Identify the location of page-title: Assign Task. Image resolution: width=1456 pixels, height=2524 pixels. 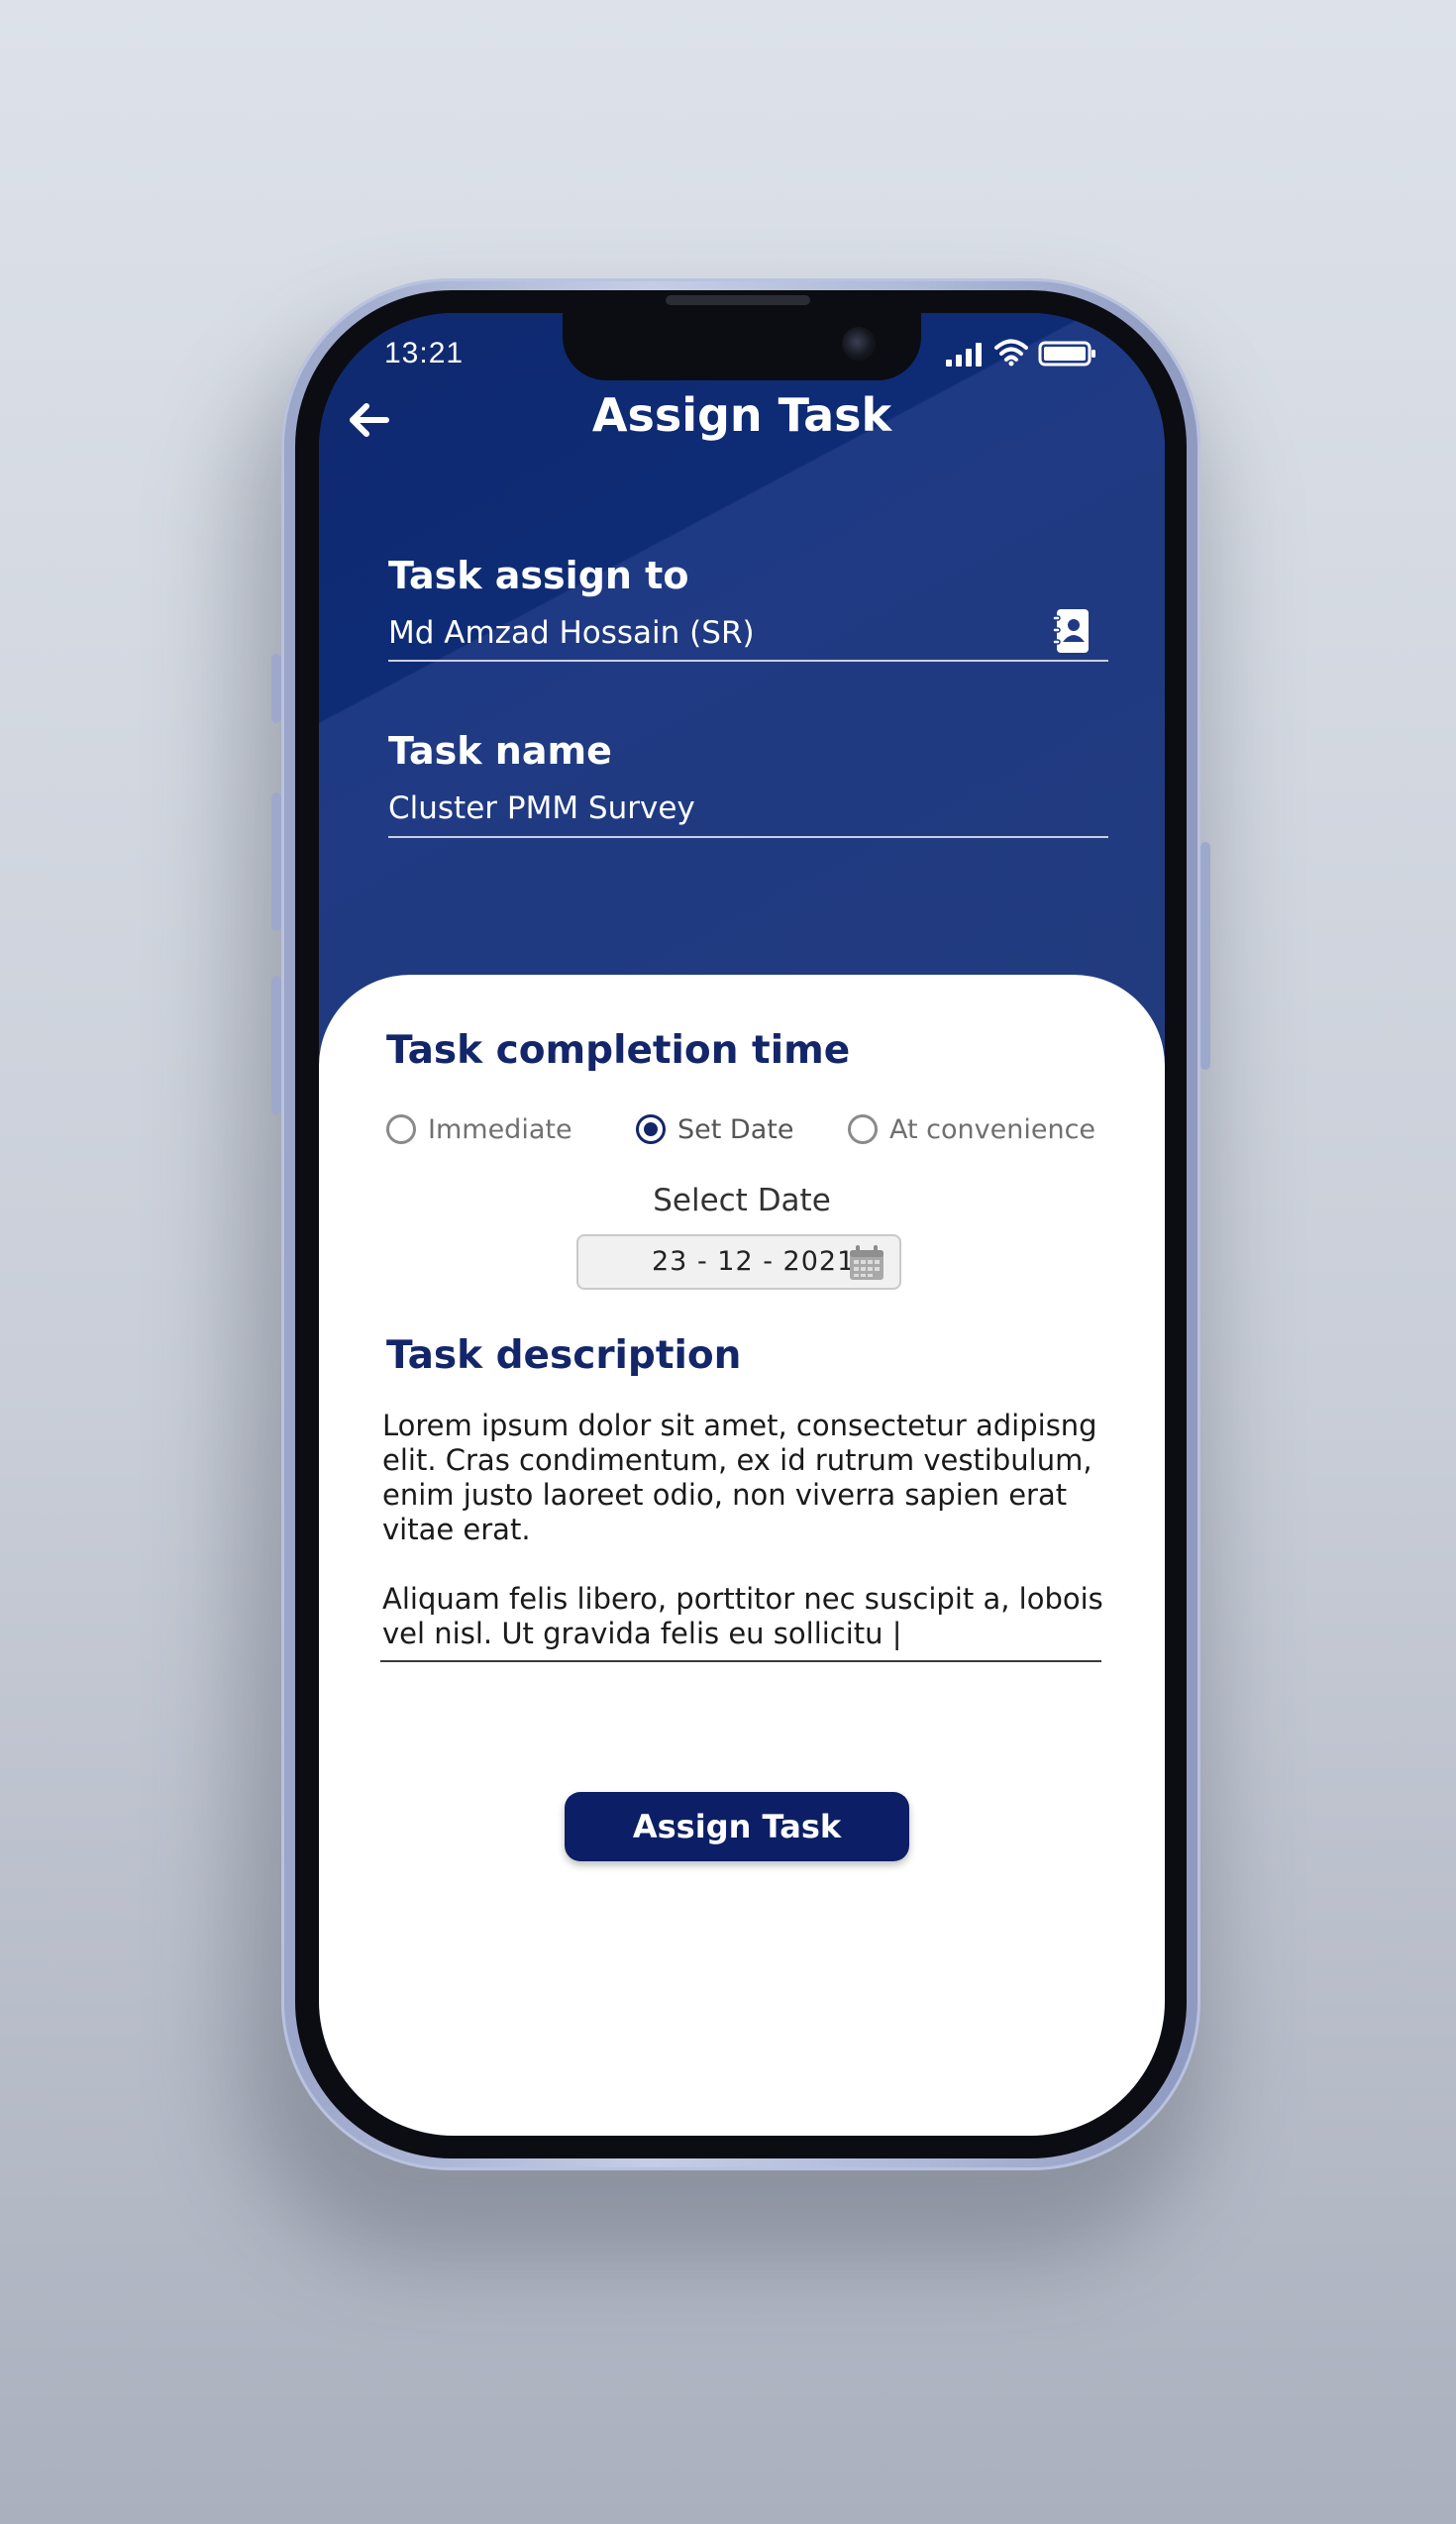
(741, 415).